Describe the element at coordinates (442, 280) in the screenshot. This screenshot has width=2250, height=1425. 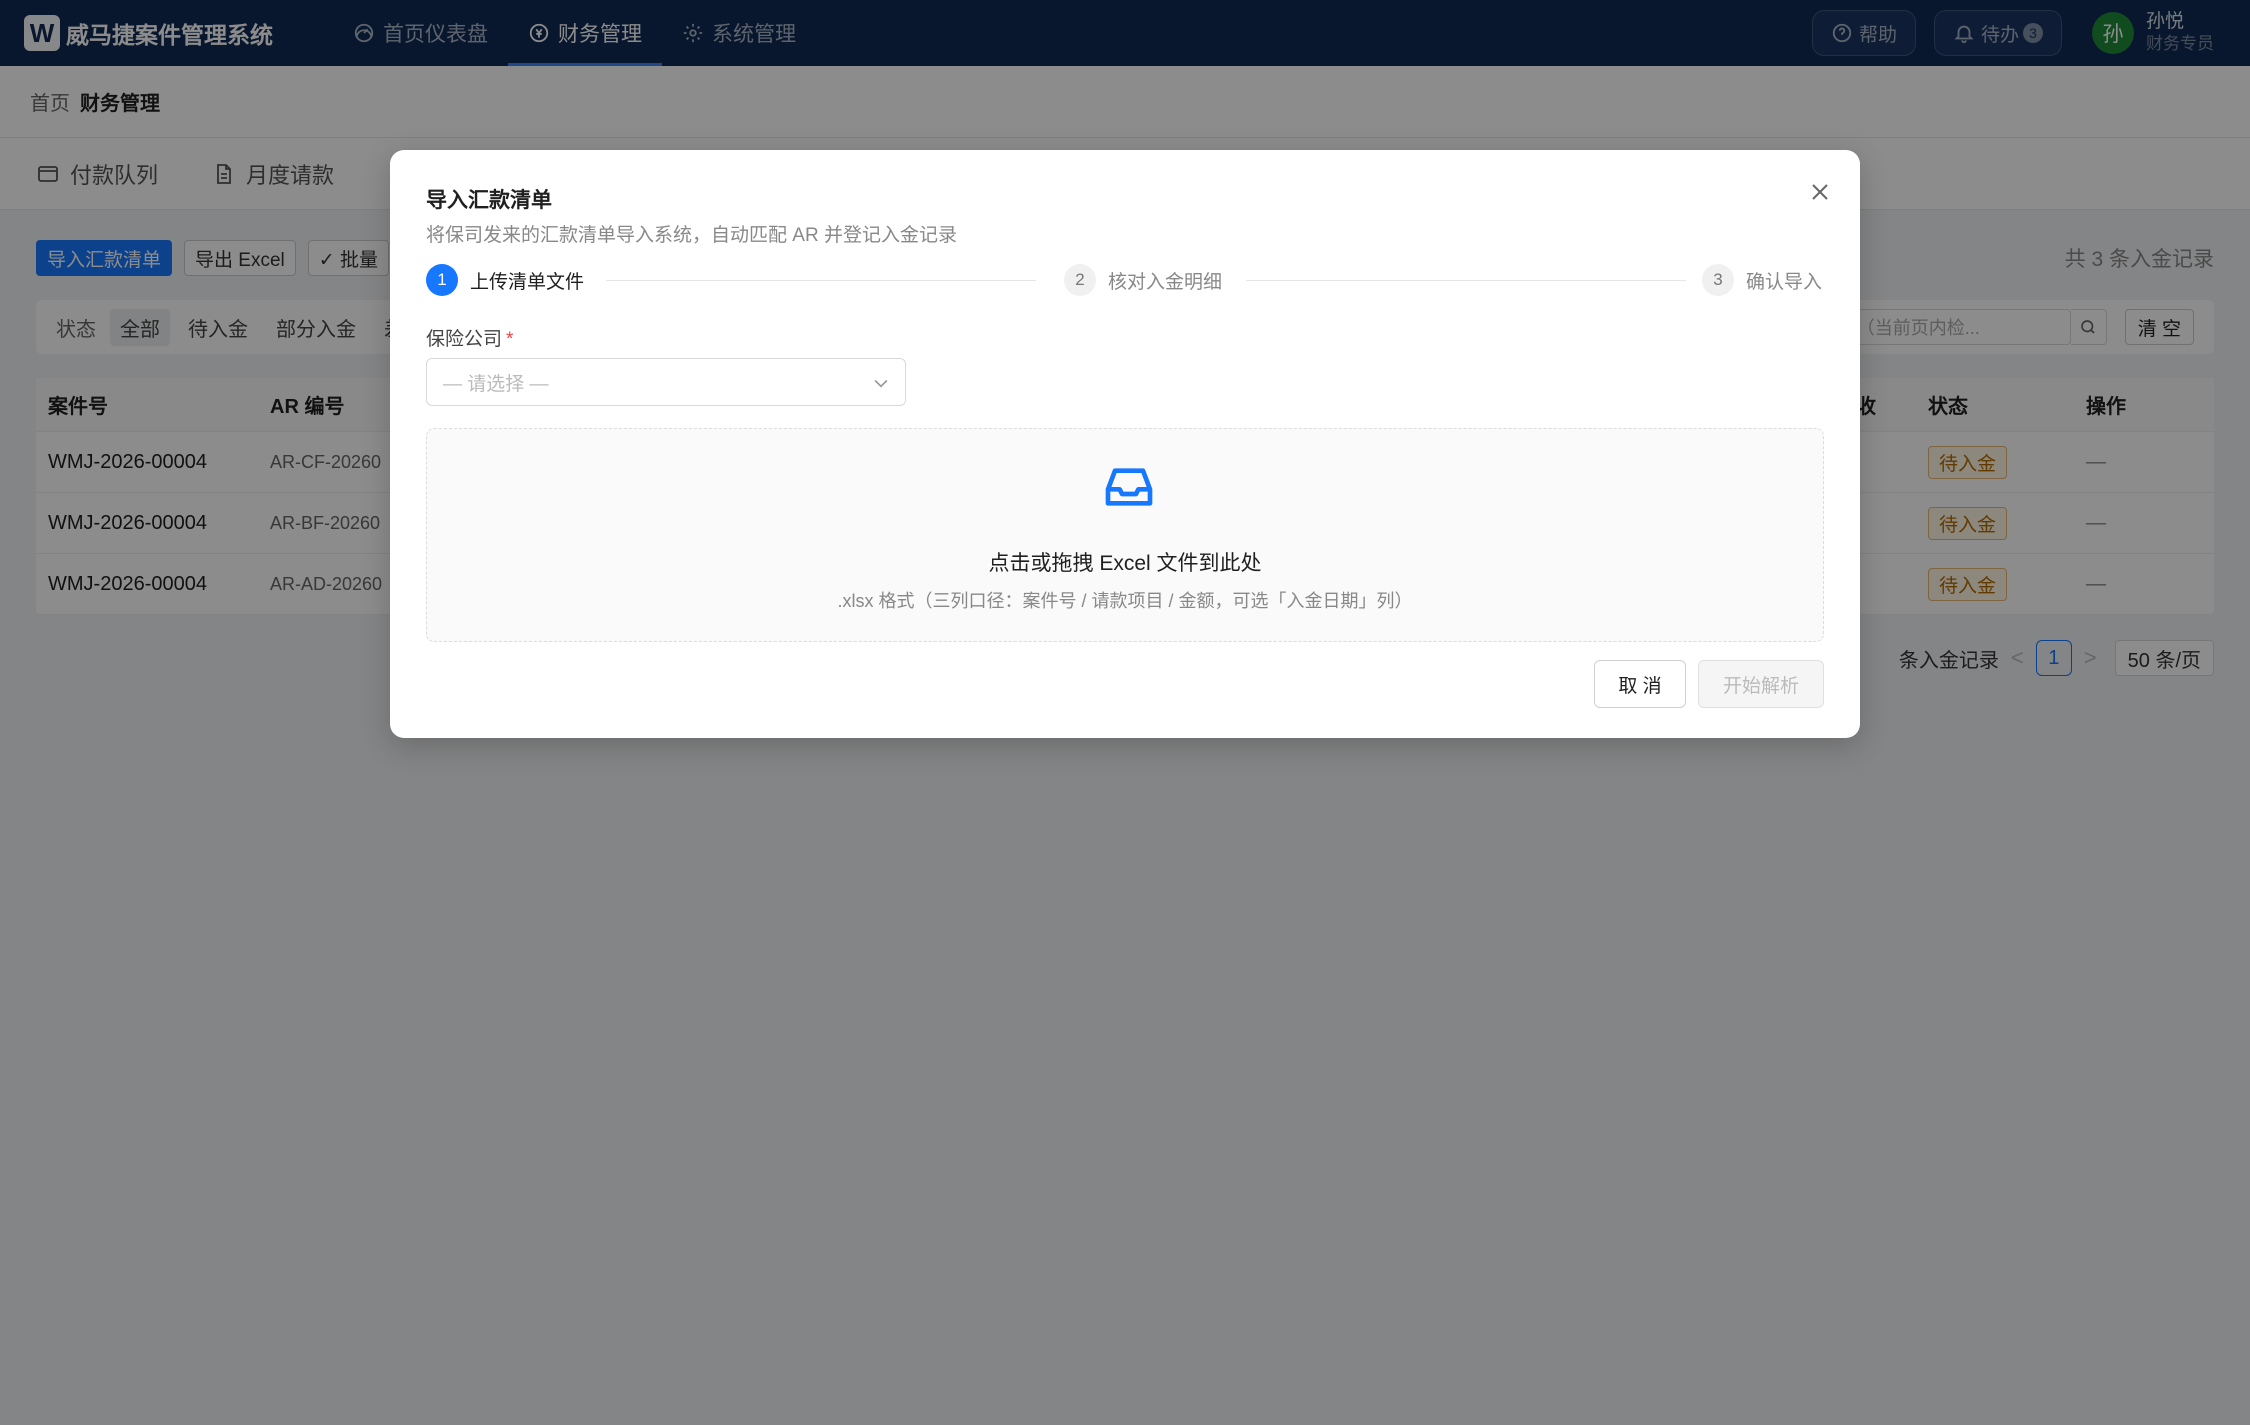
I see `step-number: 1` at that location.